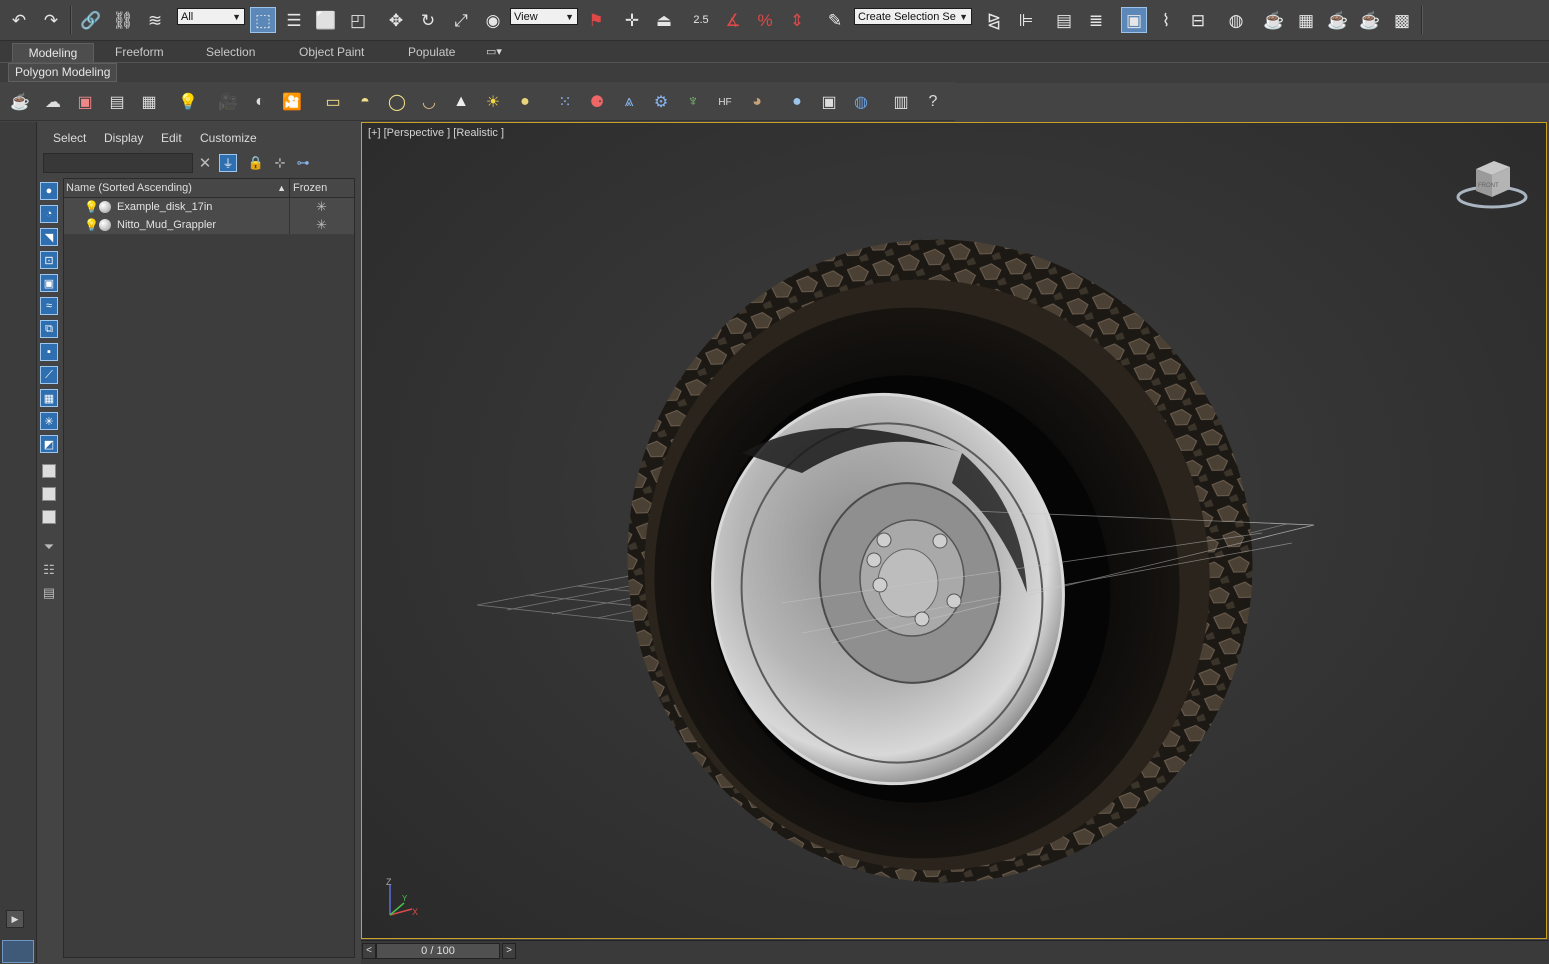  Describe the element at coordinates (757, 102) in the screenshot. I see `ox-icon: ◕` at that location.